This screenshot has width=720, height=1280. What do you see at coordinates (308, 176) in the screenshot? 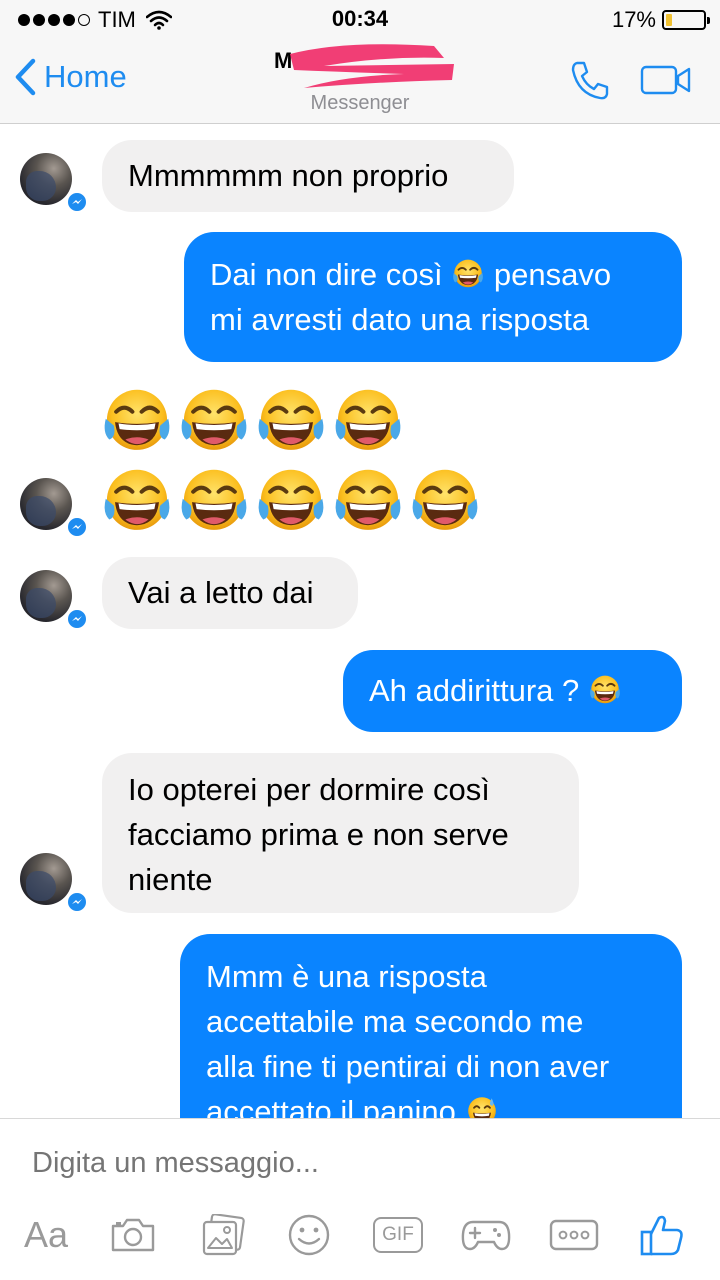
I see `incoming-message: Mmmmmm non proprio` at bounding box center [308, 176].